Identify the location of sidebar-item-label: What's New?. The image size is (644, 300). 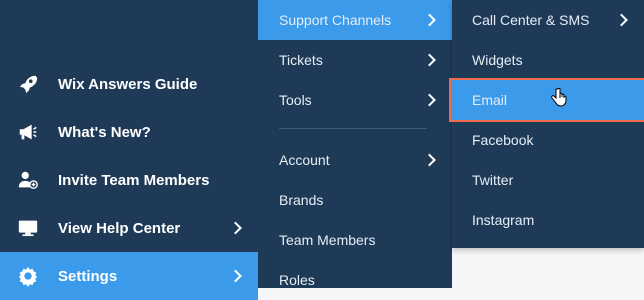
(104, 132).